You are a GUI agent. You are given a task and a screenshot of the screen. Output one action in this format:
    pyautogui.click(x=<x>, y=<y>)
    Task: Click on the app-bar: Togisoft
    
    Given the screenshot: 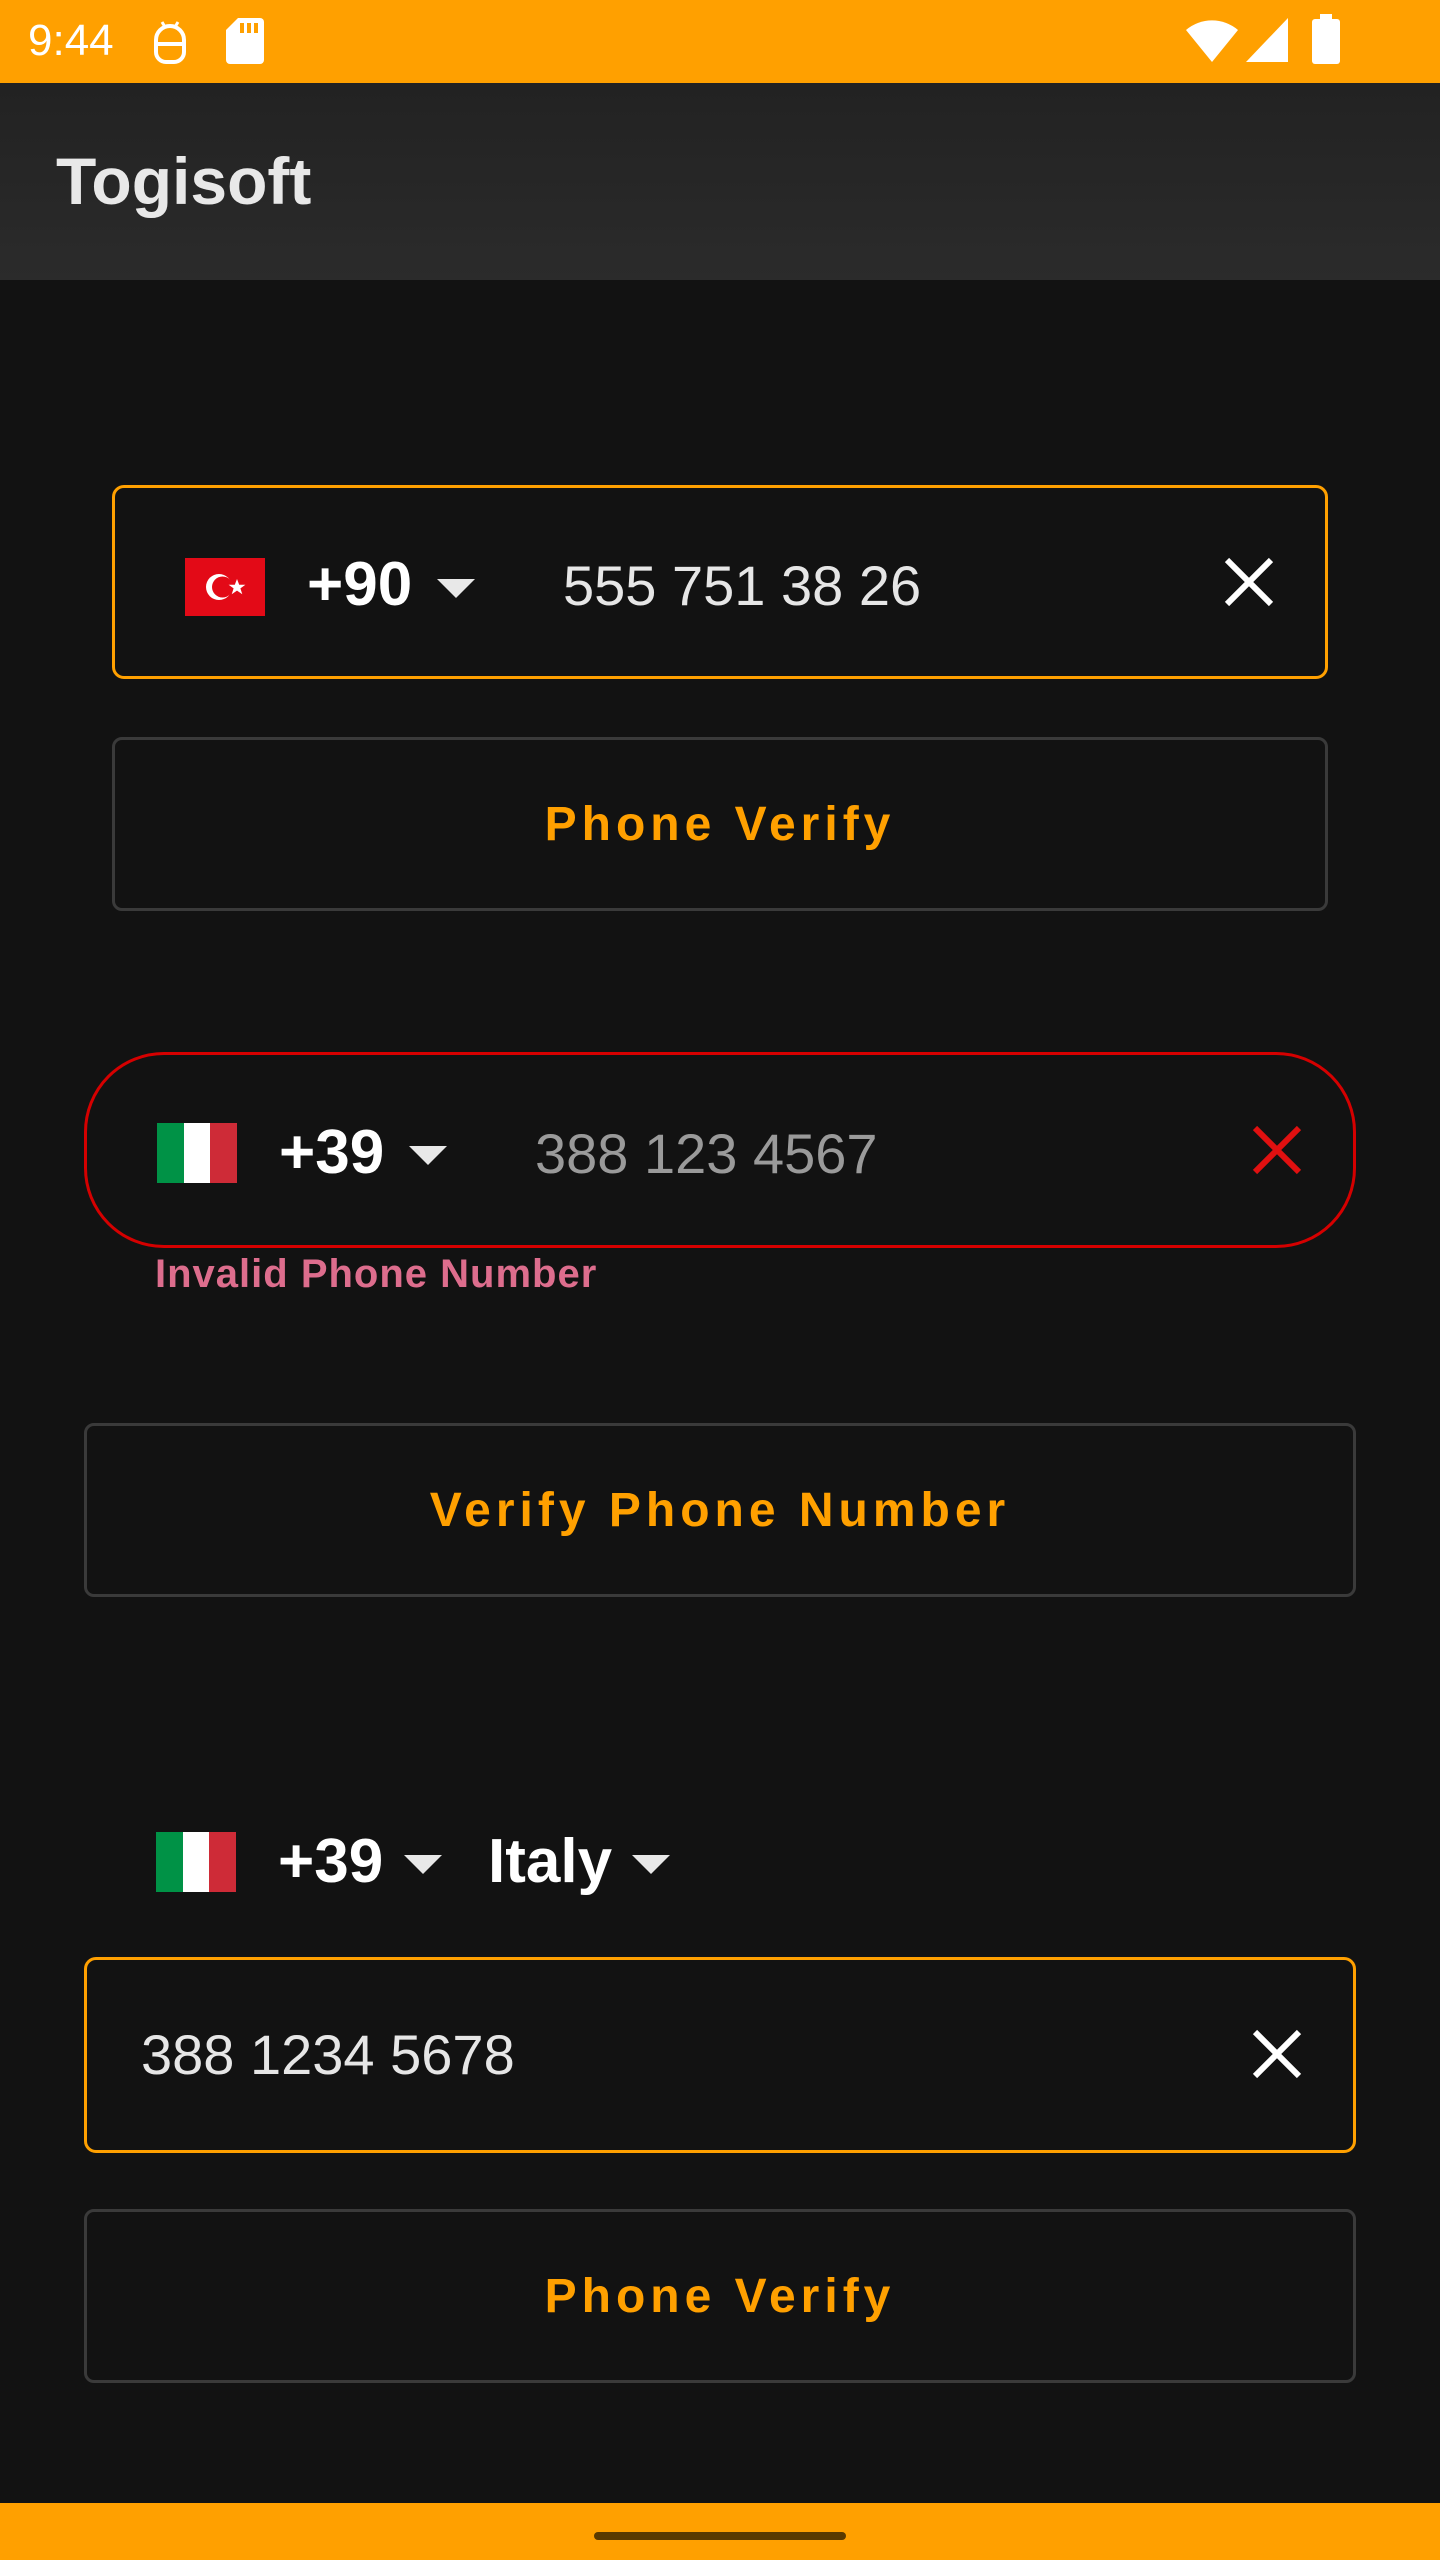 What is the action you would take?
    pyautogui.click(x=720, y=181)
    